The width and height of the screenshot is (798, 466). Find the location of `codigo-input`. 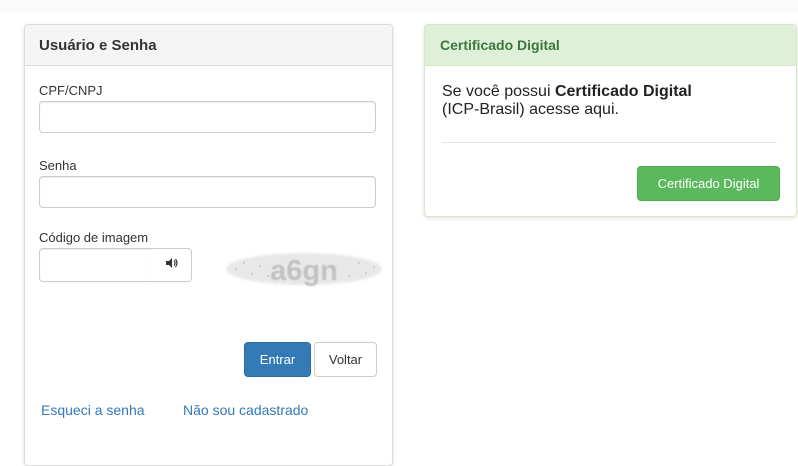

codigo-input is located at coordinates (96, 265).